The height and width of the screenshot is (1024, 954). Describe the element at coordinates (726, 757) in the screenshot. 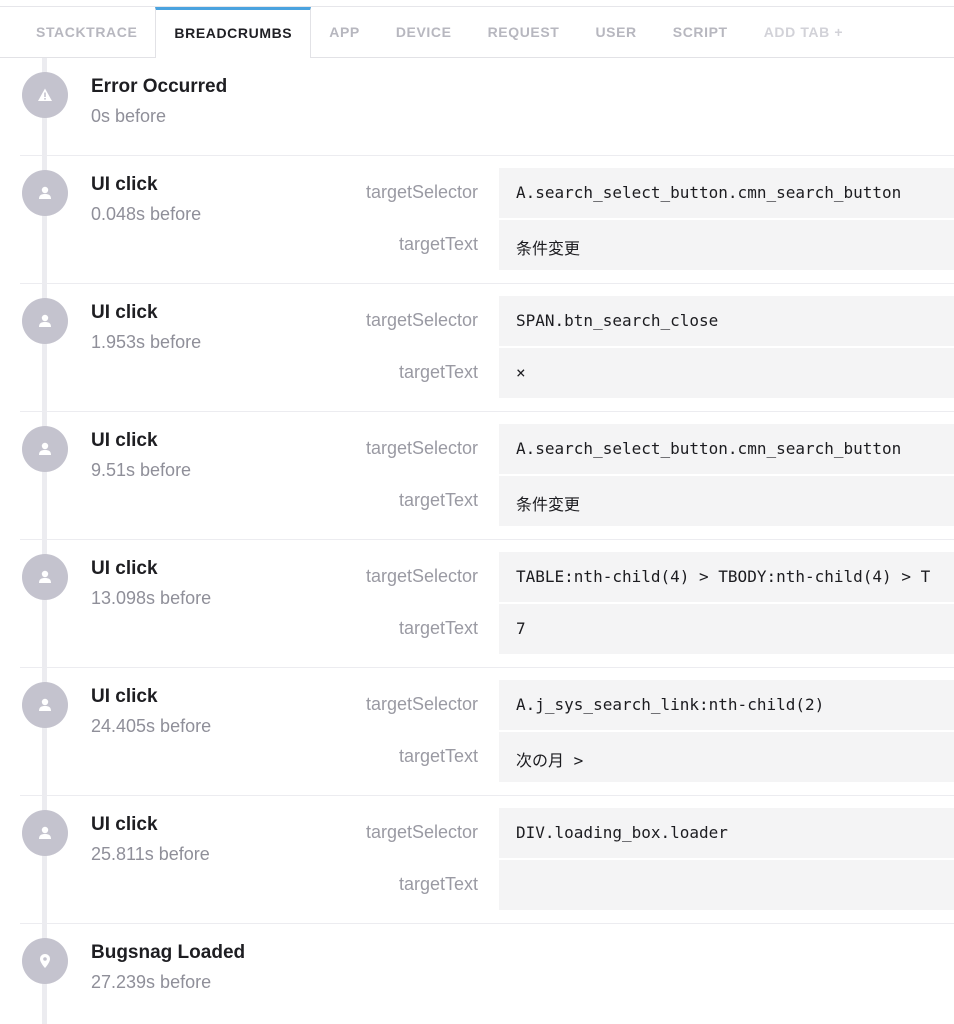

I see `metadata-value: 次の月 >` at that location.